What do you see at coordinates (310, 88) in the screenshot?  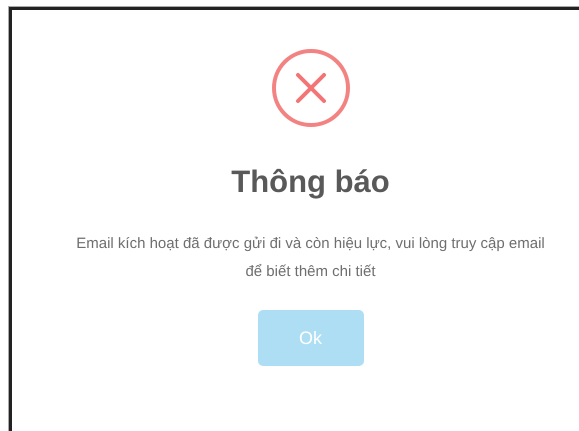 I see `error-icon` at bounding box center [310, 88].